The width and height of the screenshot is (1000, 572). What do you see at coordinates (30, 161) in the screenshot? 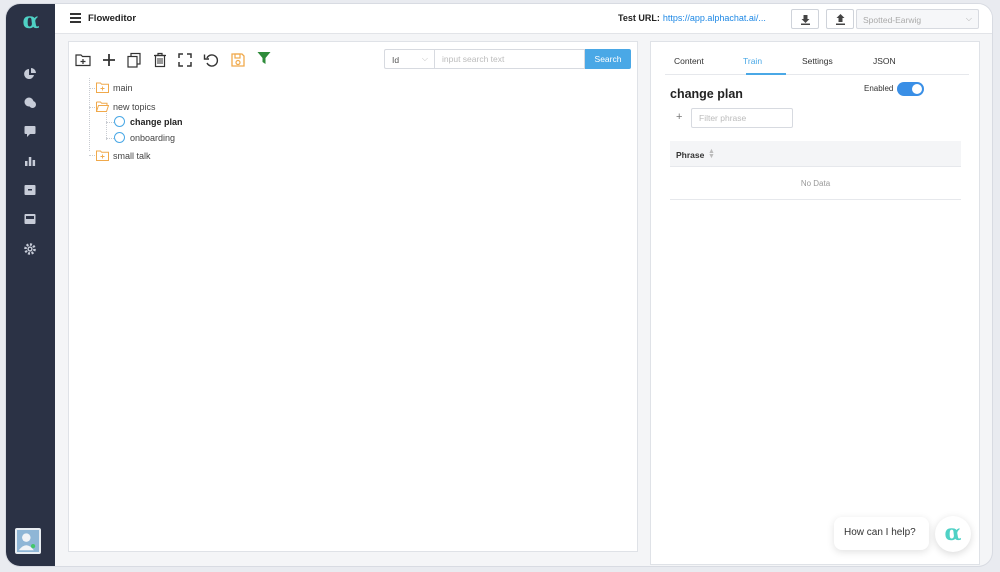
I see `bar-chart-icon` at bounding box center [30, 161].